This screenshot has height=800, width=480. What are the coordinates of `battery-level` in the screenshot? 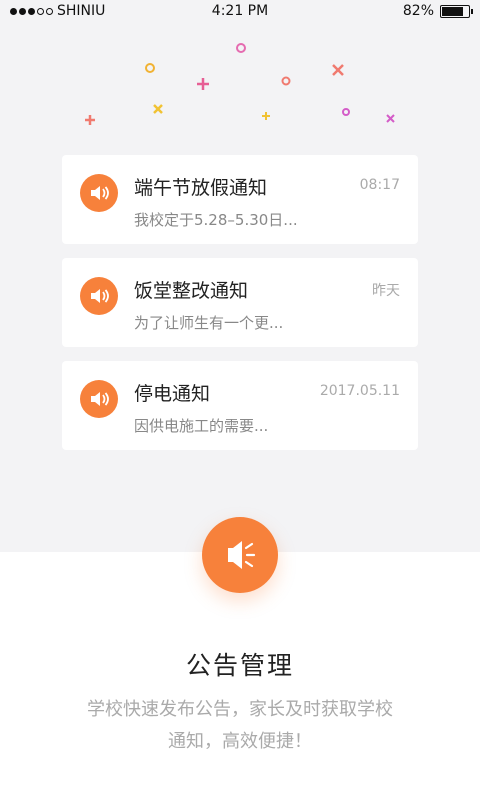 It's located at (453, 11).